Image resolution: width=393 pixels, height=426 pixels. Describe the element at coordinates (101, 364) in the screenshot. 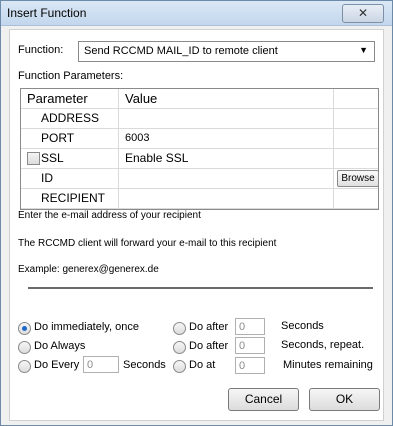

I see `do-every-input: 0` at that location.